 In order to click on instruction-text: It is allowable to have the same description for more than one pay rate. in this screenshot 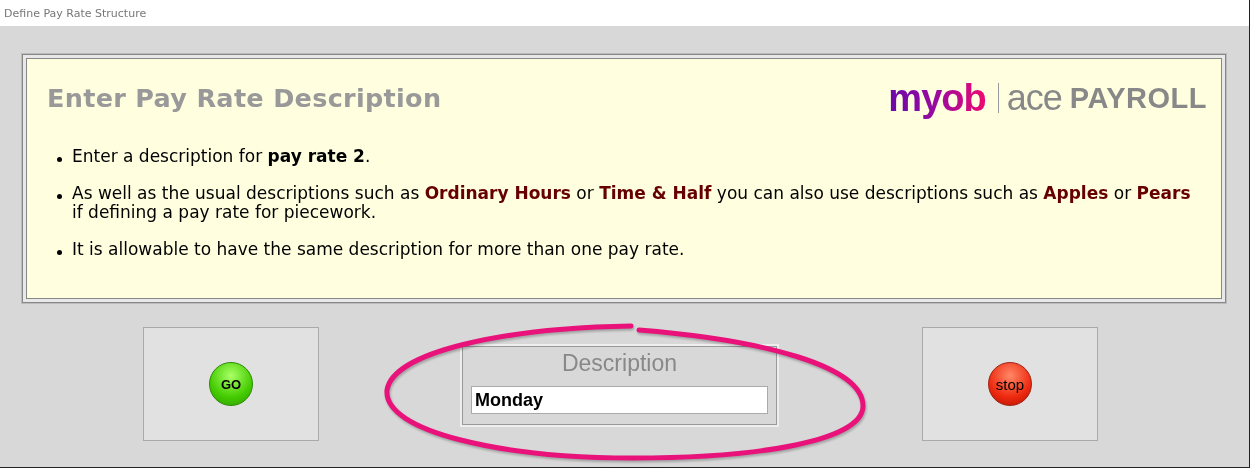, I will do `click(378, 249)`.